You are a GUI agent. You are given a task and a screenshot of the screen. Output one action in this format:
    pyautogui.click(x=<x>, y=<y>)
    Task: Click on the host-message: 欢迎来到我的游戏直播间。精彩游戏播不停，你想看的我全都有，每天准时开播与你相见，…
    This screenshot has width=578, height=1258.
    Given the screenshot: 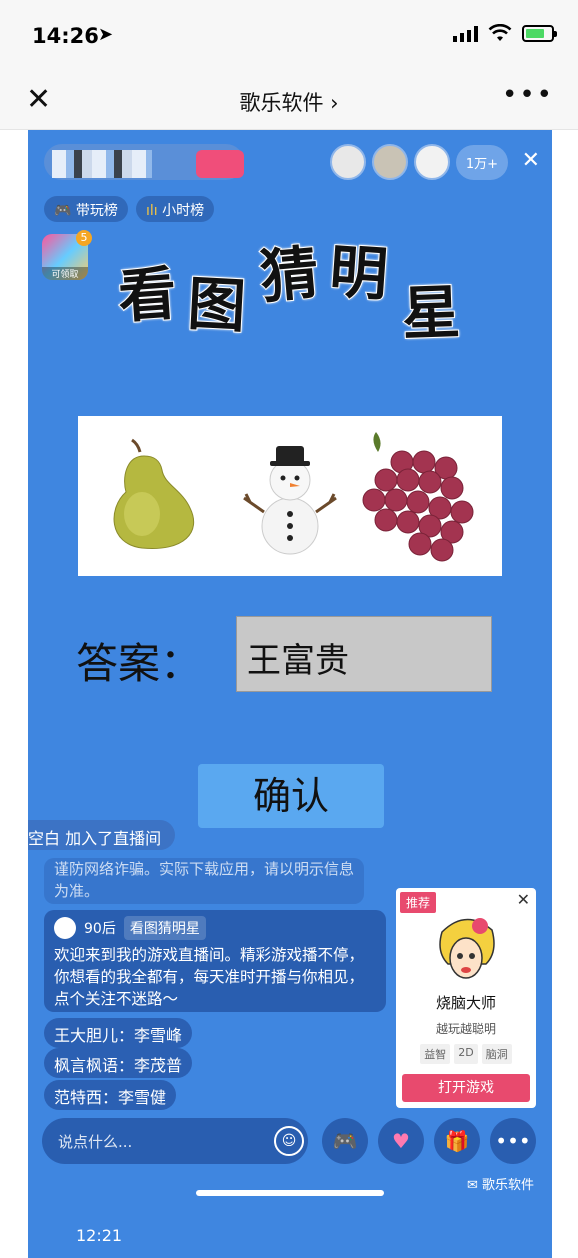 What is the action you would take?
    pyautogui.click(x=209, y=977)
    